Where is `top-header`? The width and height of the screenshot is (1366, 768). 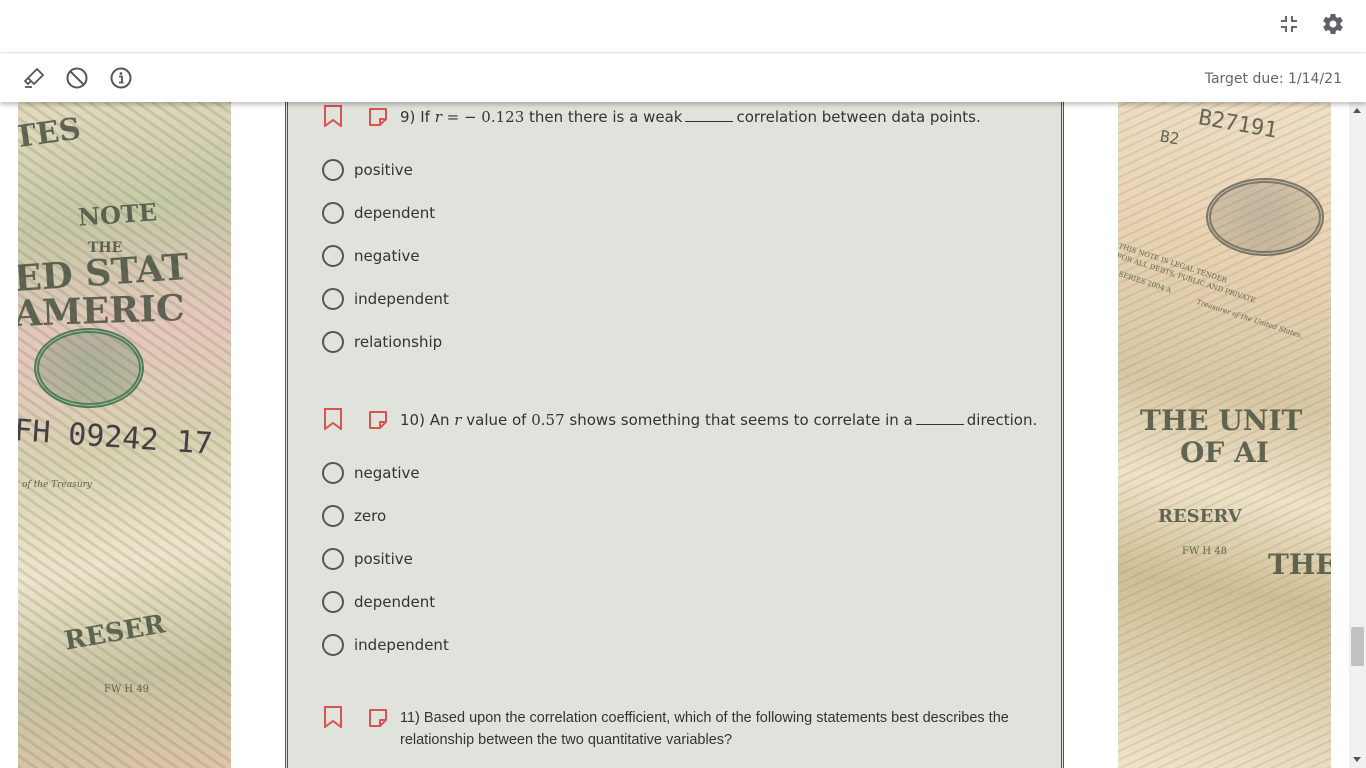 top-header is located at coordinates (683, 26).